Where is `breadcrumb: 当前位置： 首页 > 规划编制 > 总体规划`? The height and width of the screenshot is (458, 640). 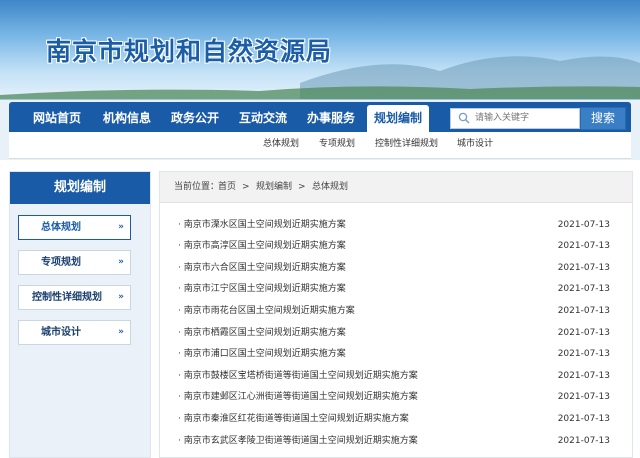 breadcrumb: 当前位置： 首页 > 规划编制 > 总体规划 is located at coordinates (396, 187).